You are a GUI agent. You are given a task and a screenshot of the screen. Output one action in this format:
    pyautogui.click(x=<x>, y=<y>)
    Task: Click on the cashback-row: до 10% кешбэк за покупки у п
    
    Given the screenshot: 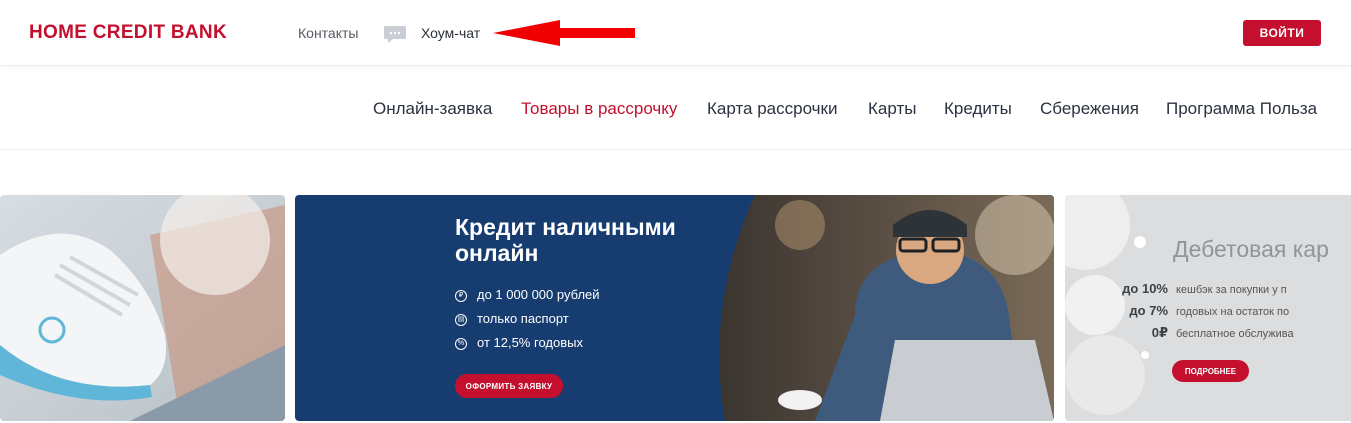 What is the action you would take?
    pyautogui.click(x=1204, y=288)
    